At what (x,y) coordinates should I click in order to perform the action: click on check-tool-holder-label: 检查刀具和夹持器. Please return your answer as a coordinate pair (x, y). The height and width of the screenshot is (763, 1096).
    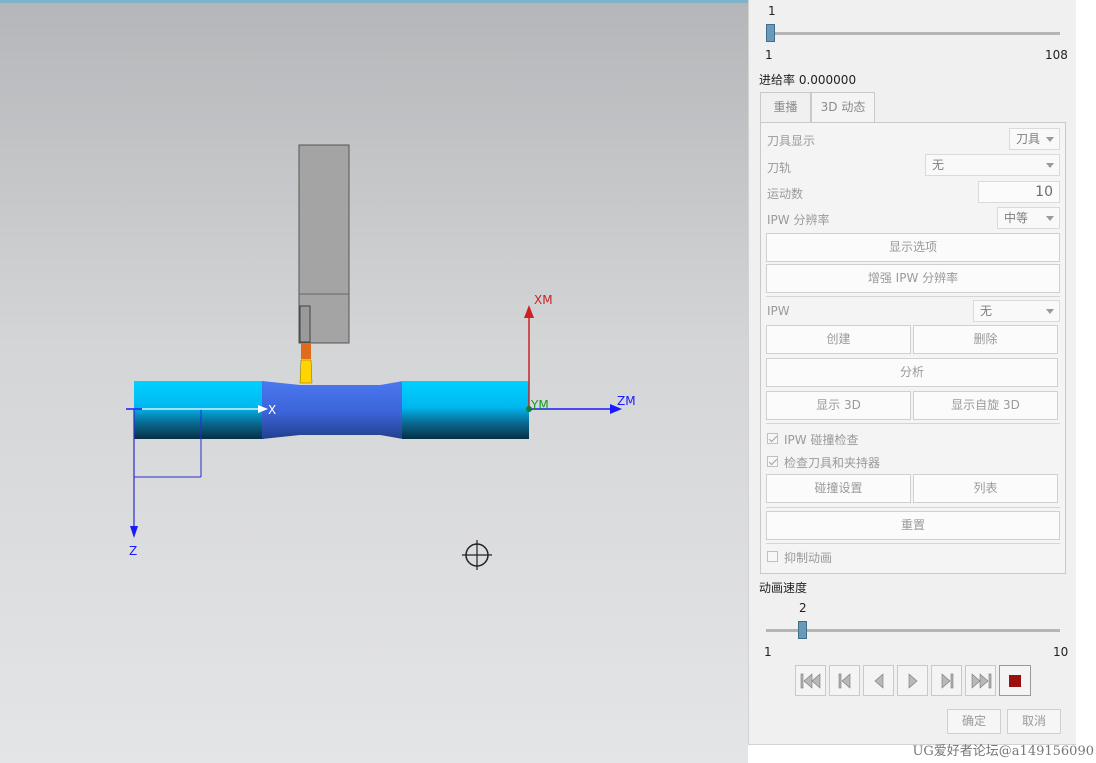
    Looking at the image, I should click on (832, 463).